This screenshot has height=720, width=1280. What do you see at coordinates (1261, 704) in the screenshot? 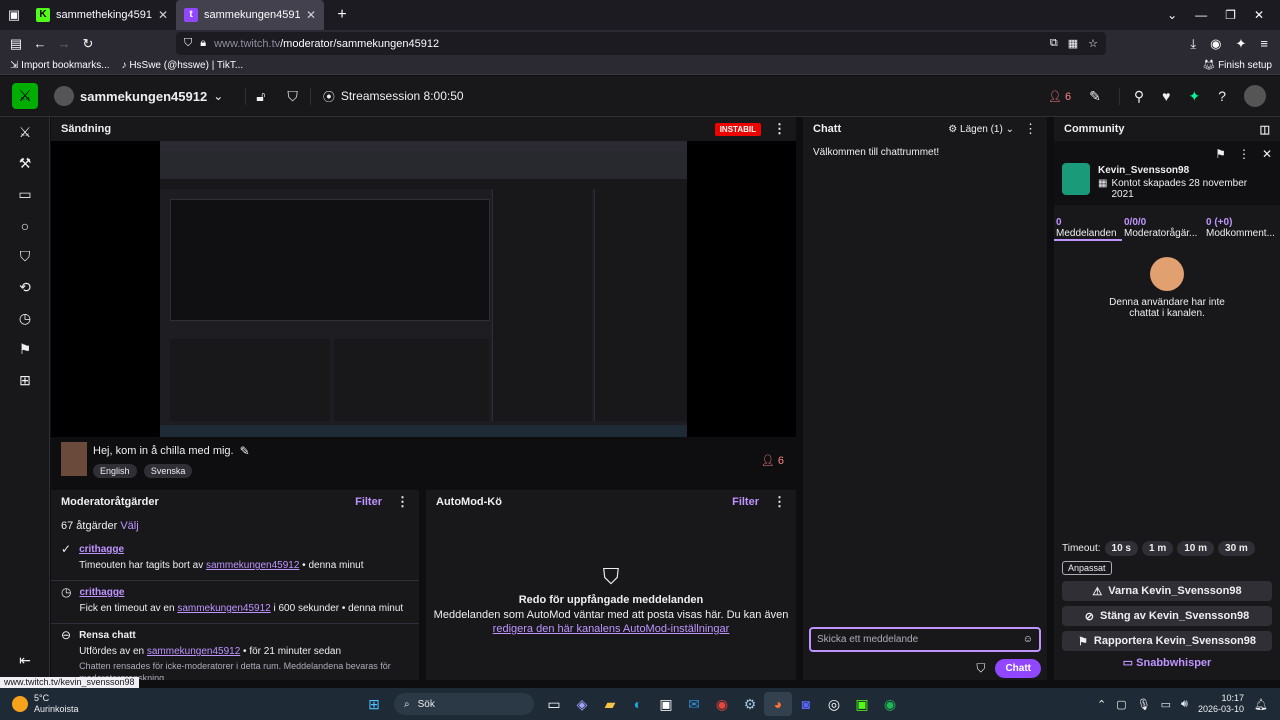
I see `notification-bell-icon: 🔔︎` at bounding box center [1261, 704].